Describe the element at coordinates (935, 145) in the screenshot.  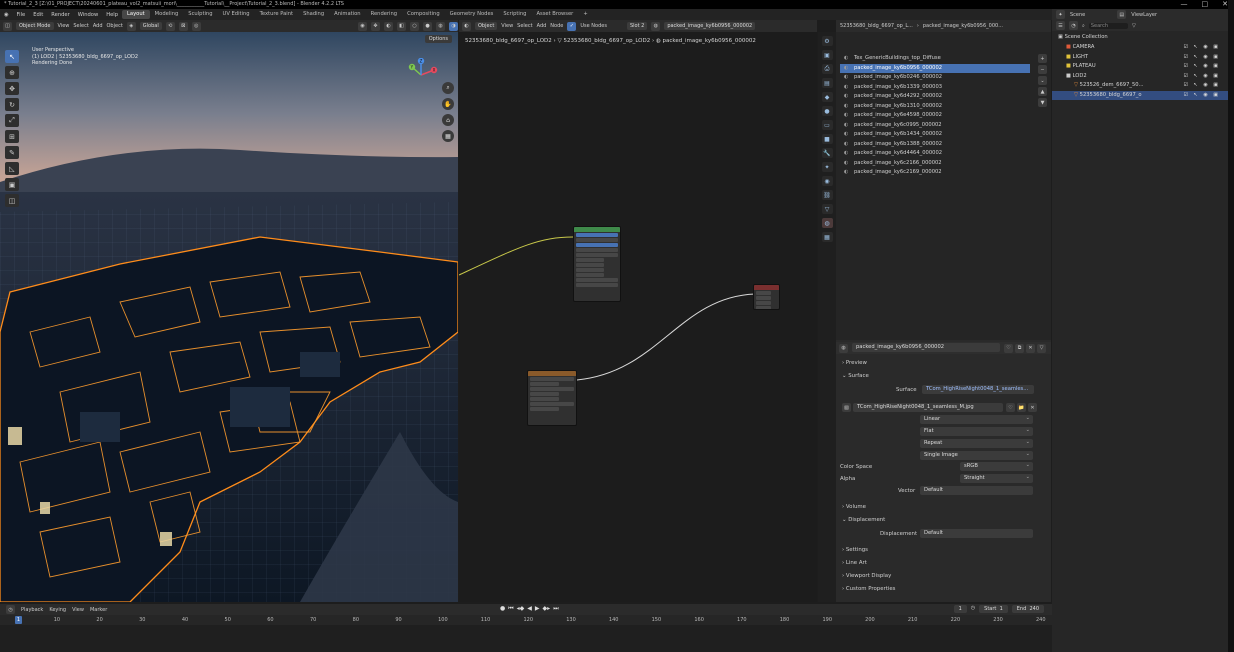
I see `image-list-item: packed_image_ky6b1388_000002` at that location.